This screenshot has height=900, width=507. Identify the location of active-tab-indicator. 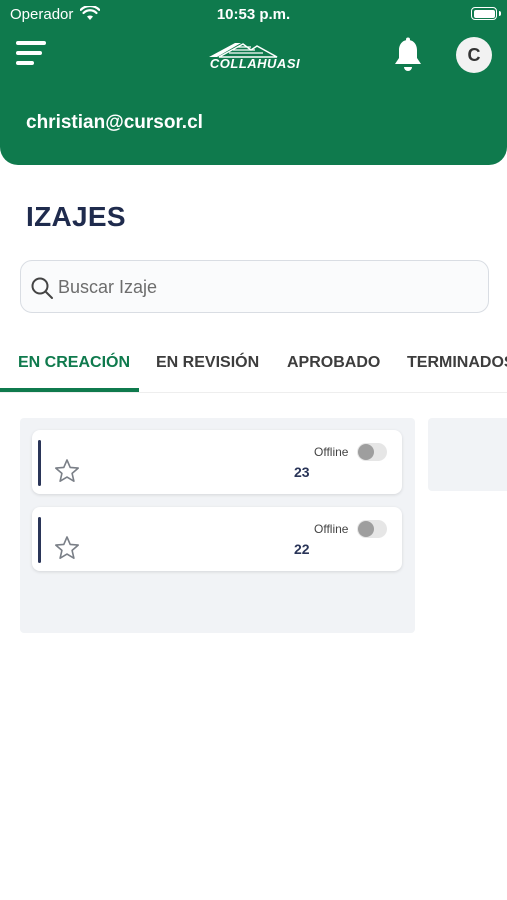
(69, 390).